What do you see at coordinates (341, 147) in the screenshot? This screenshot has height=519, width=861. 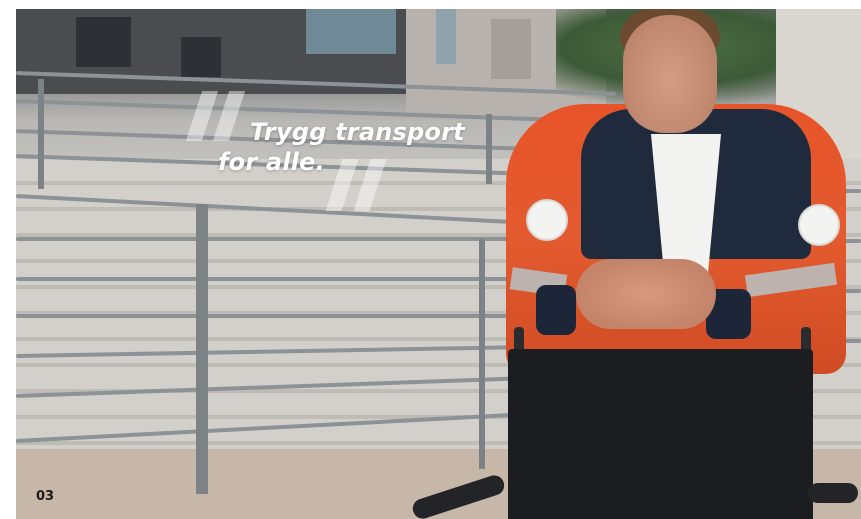 I see `headline: Trygg transport for alle.` at bounding box center [341, 147].